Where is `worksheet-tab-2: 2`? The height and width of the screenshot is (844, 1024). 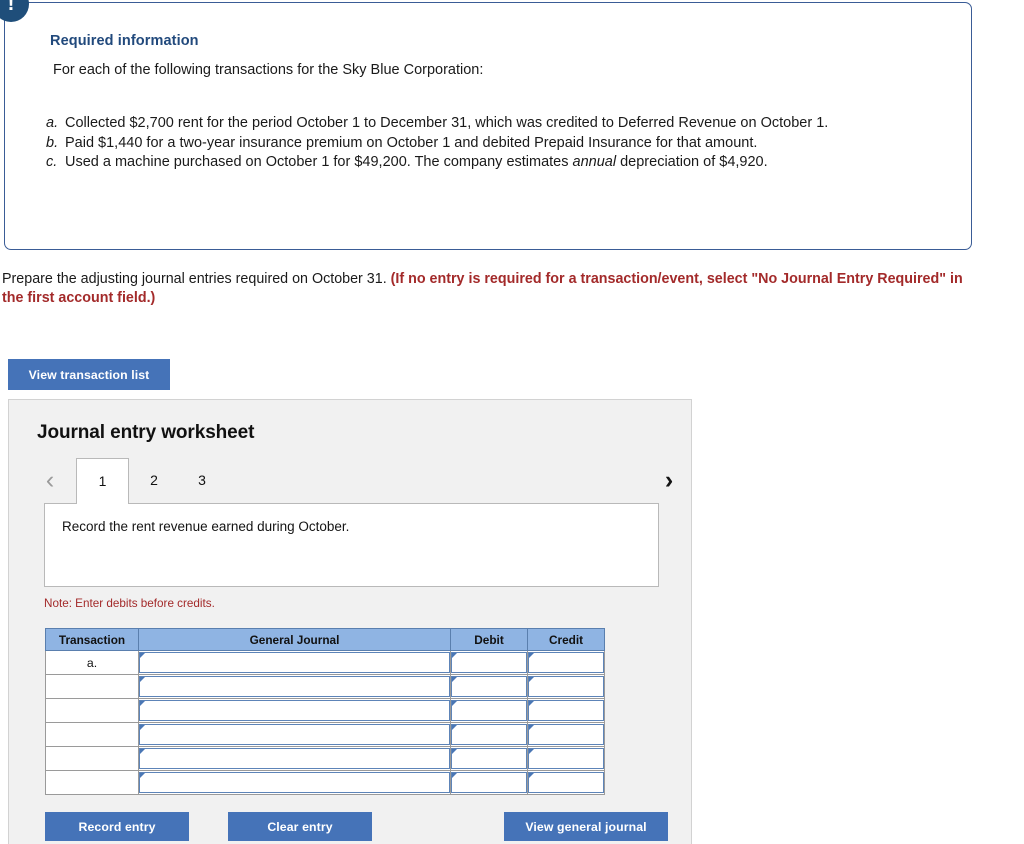 worksheet-tab-2: 2 is located at coordinates (154, 481).